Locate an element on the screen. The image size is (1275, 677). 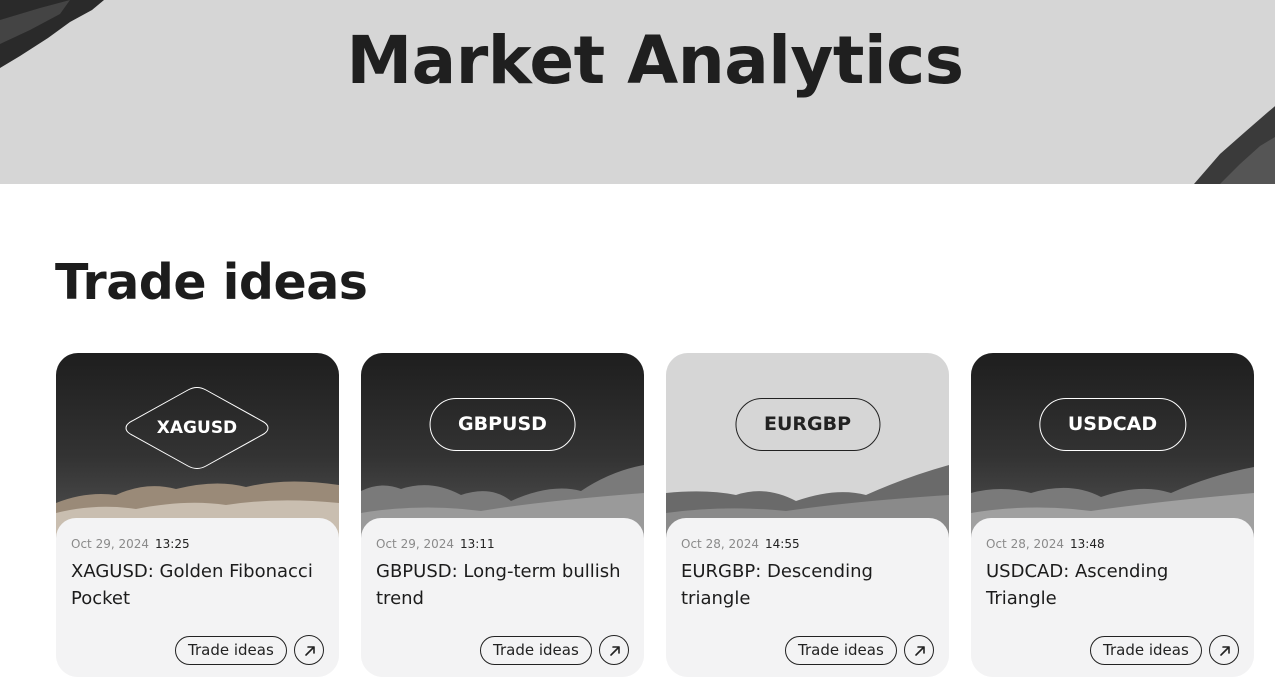
card-visual: USDCAD is located at coordinates (1112, 448).